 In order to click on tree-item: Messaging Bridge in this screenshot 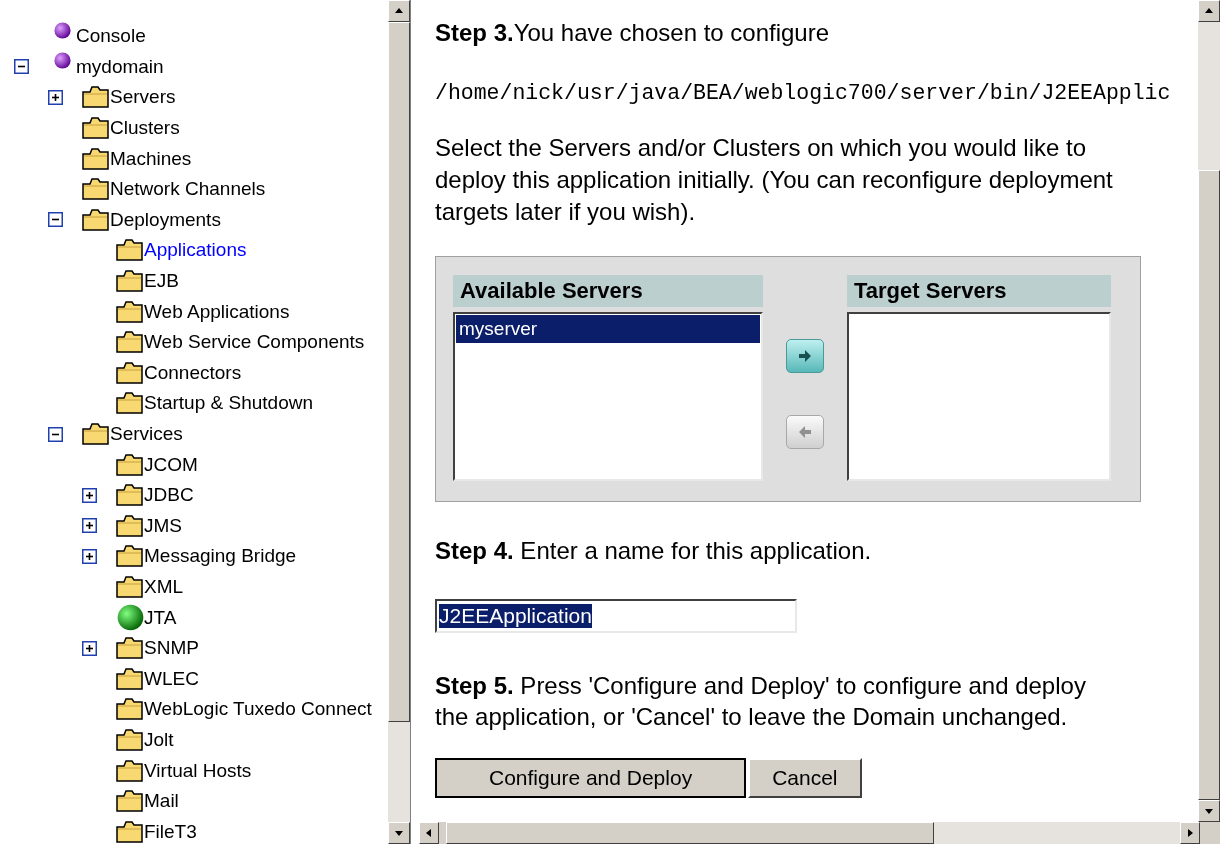, I will do `click(220, 556)`.